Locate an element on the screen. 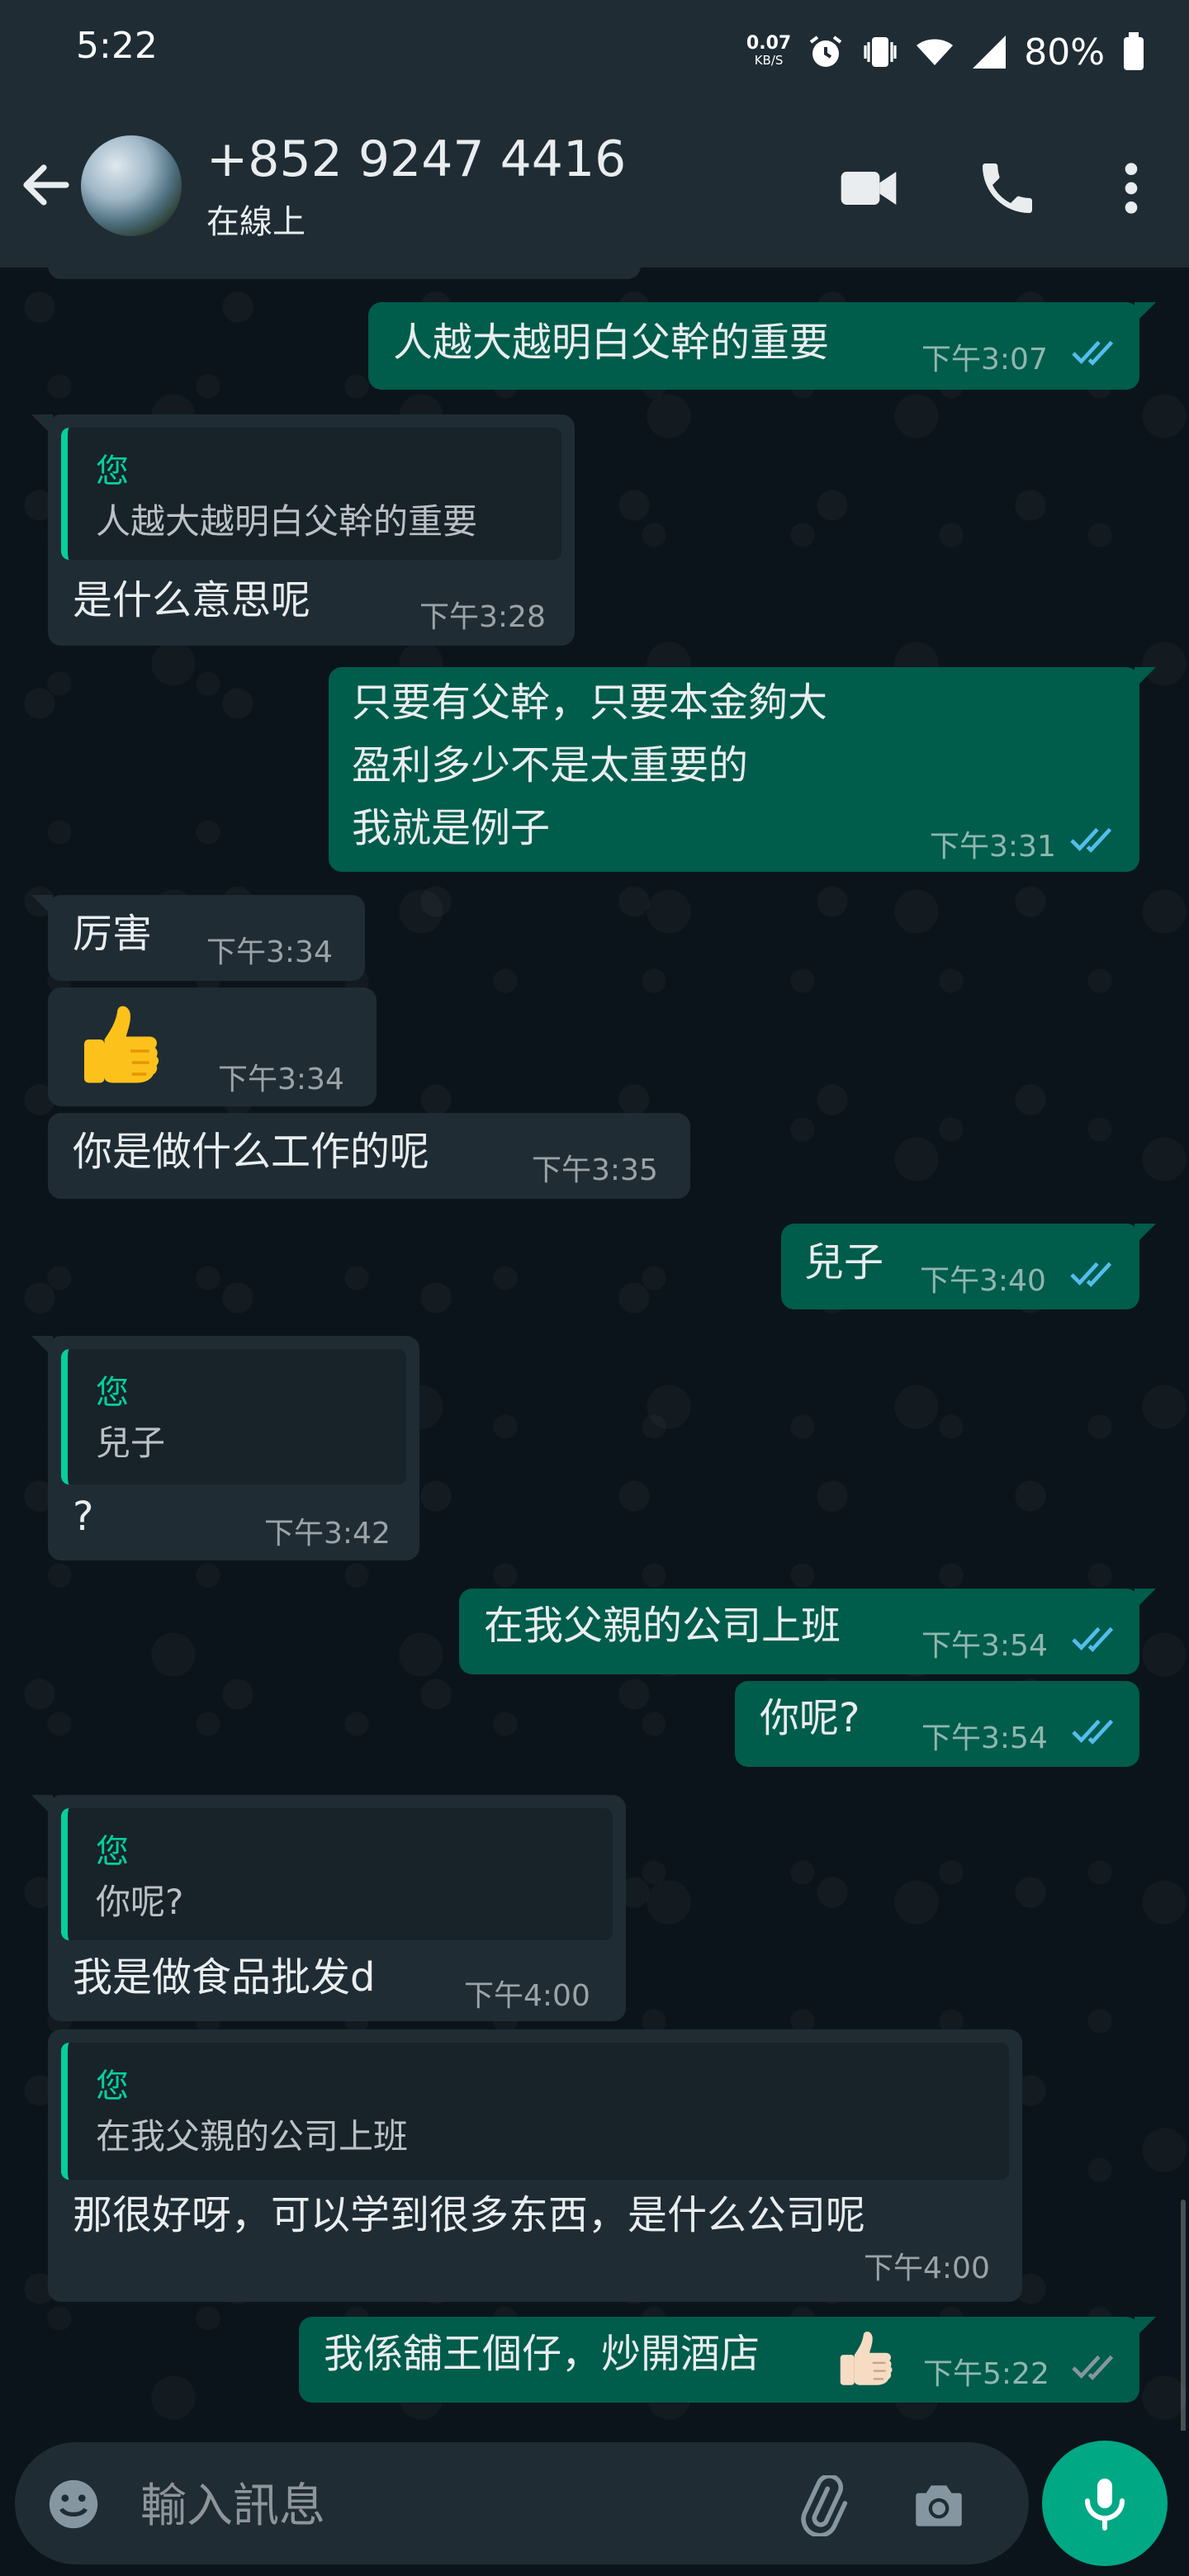  message-bubble-outgoing: 只要有父幹，只要本金夠大 盈利多少不是太重要的 我就是例子 下午3:31 is located at coordinates (742, 769).